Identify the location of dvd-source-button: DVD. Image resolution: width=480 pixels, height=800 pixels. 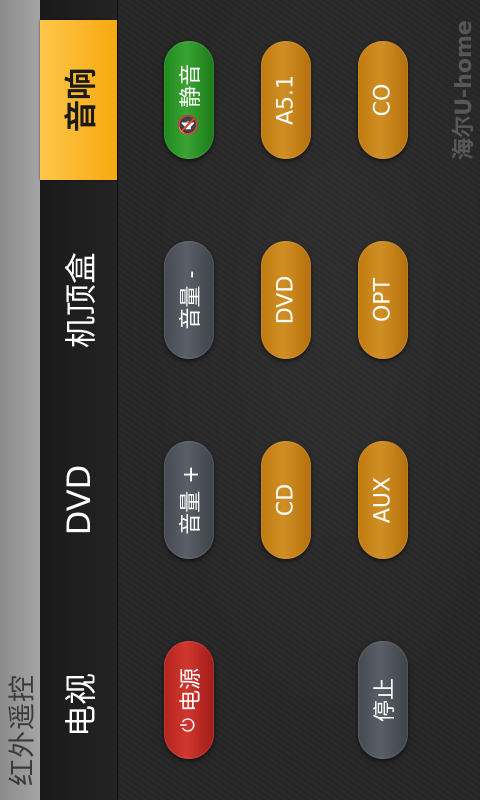
(286, 300).